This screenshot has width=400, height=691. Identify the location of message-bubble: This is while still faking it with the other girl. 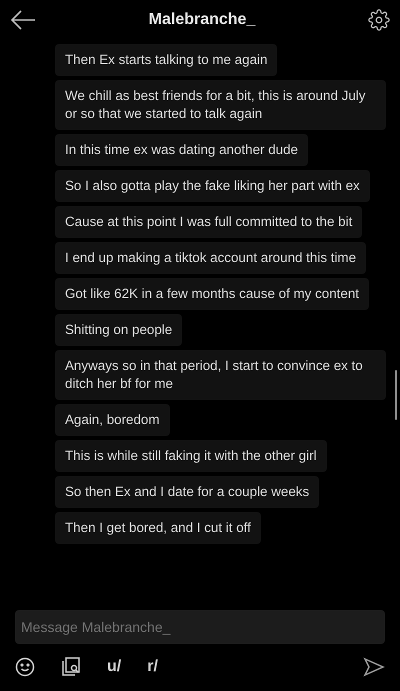
(191, 456).